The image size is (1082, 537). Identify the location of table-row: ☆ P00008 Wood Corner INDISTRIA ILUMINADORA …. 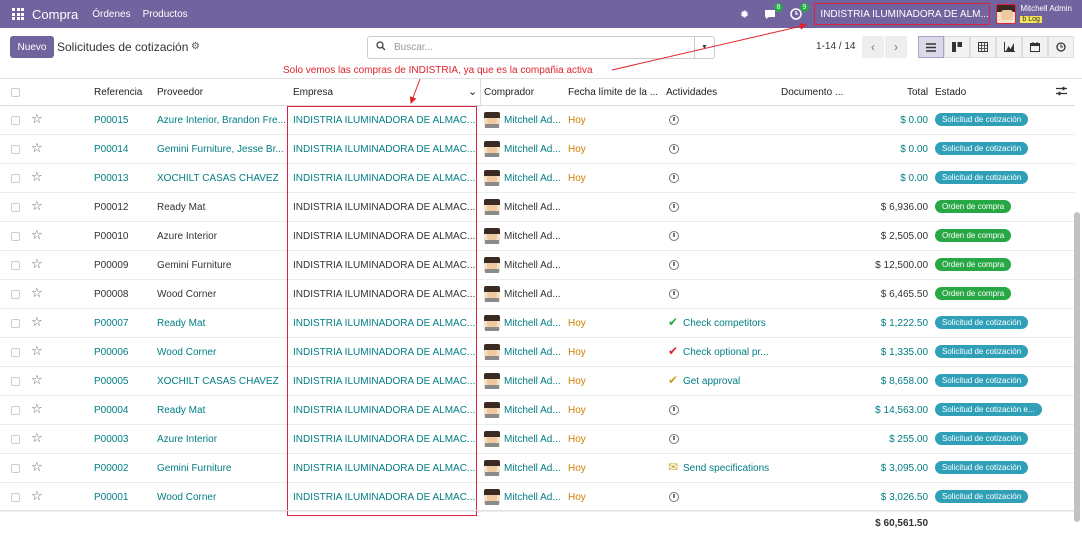
(537, 294).